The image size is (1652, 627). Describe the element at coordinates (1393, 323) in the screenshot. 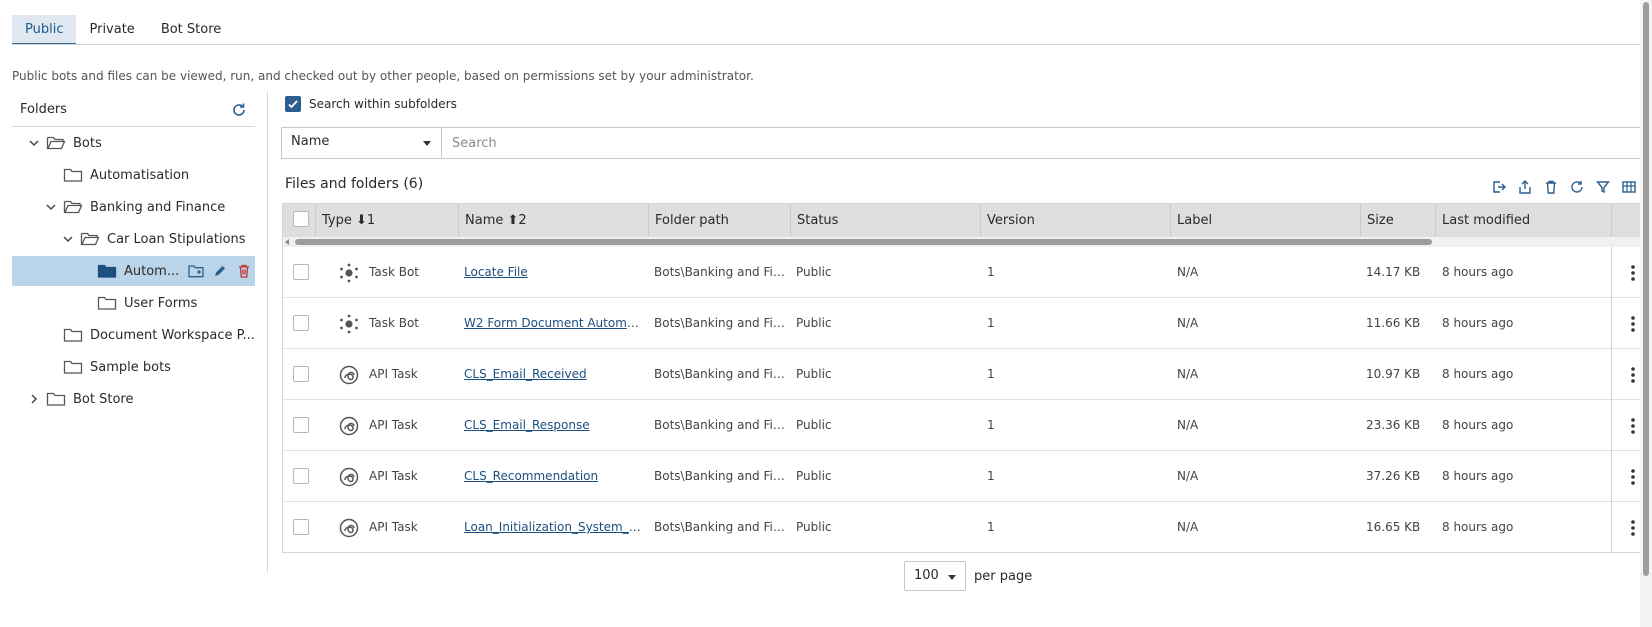

I see `cell-size: 11.66 KB` at that location.